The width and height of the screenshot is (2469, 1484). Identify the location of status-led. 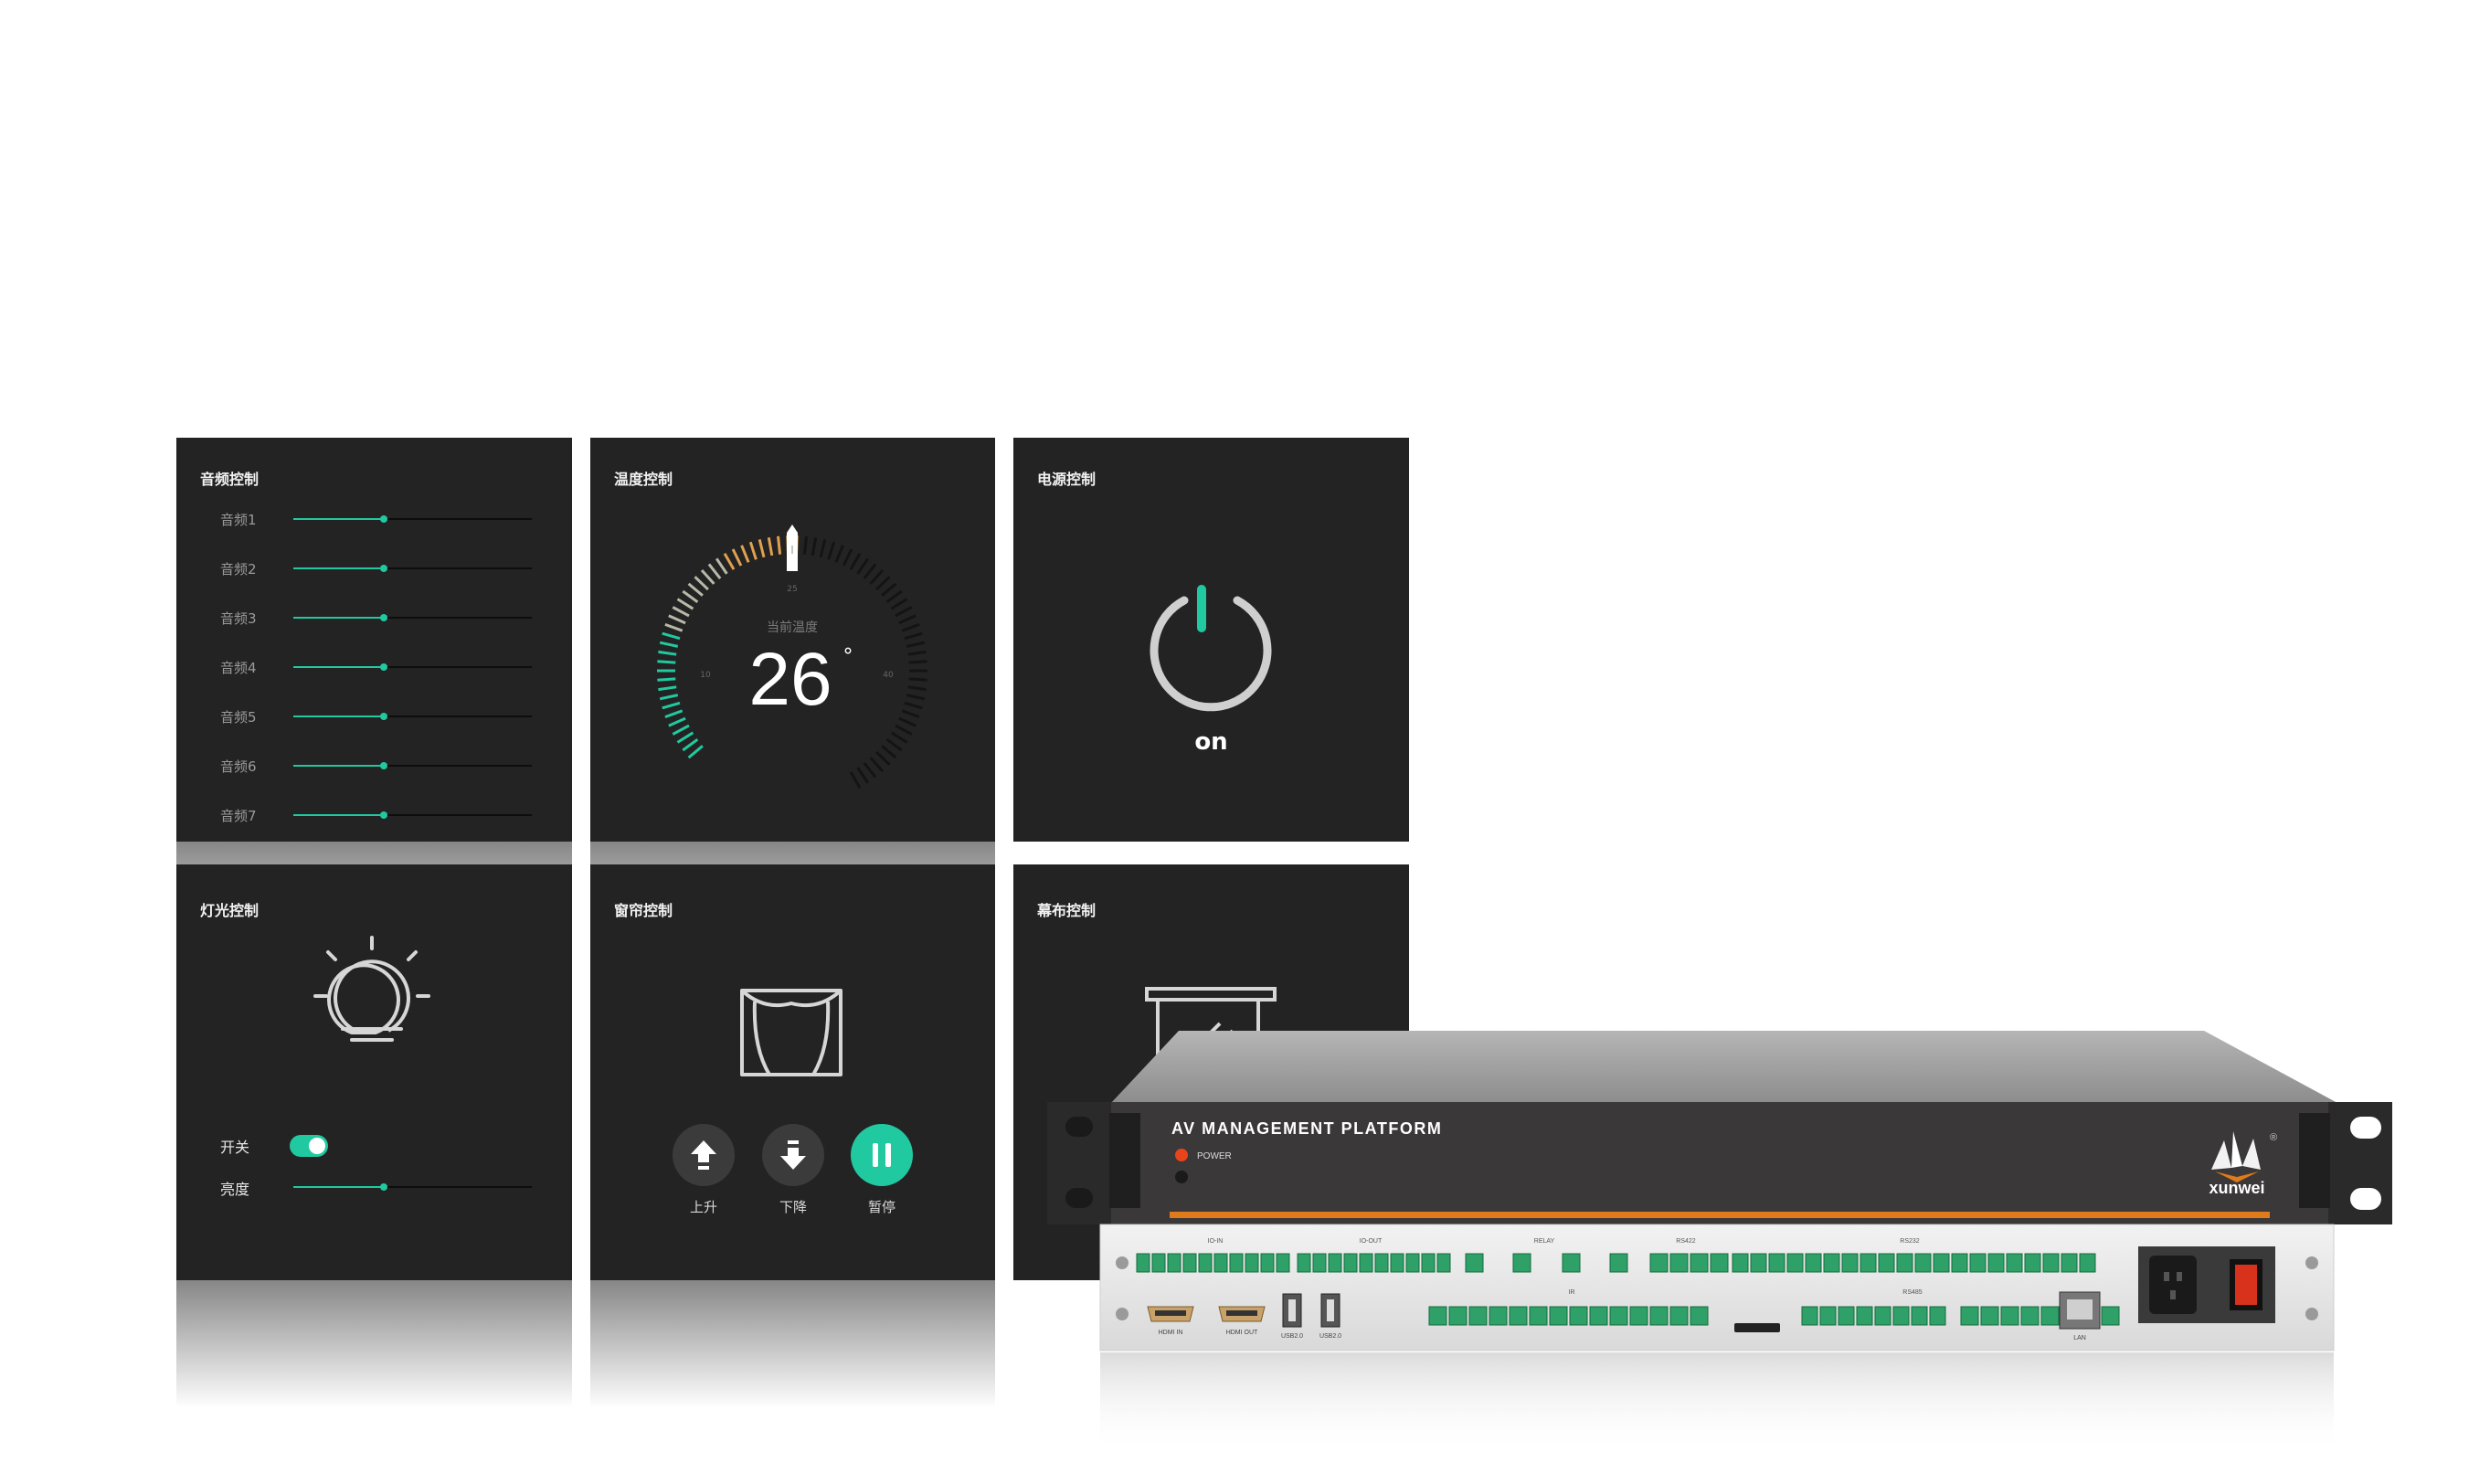
(1181, 1177).